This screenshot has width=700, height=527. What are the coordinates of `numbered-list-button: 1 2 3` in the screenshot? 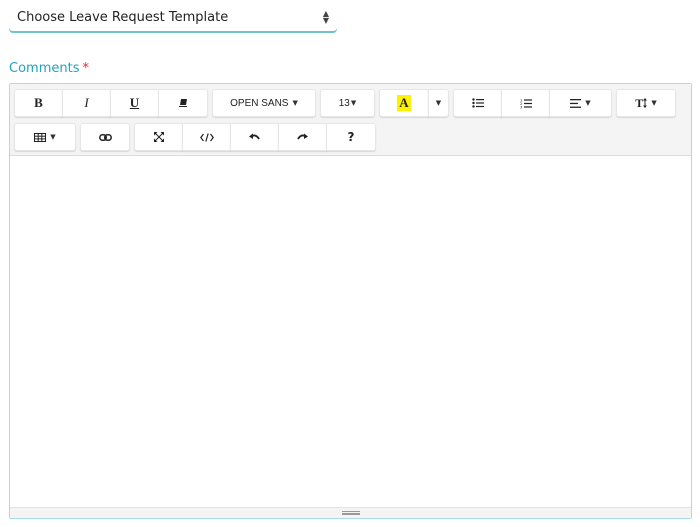 It's located at (525, 103).